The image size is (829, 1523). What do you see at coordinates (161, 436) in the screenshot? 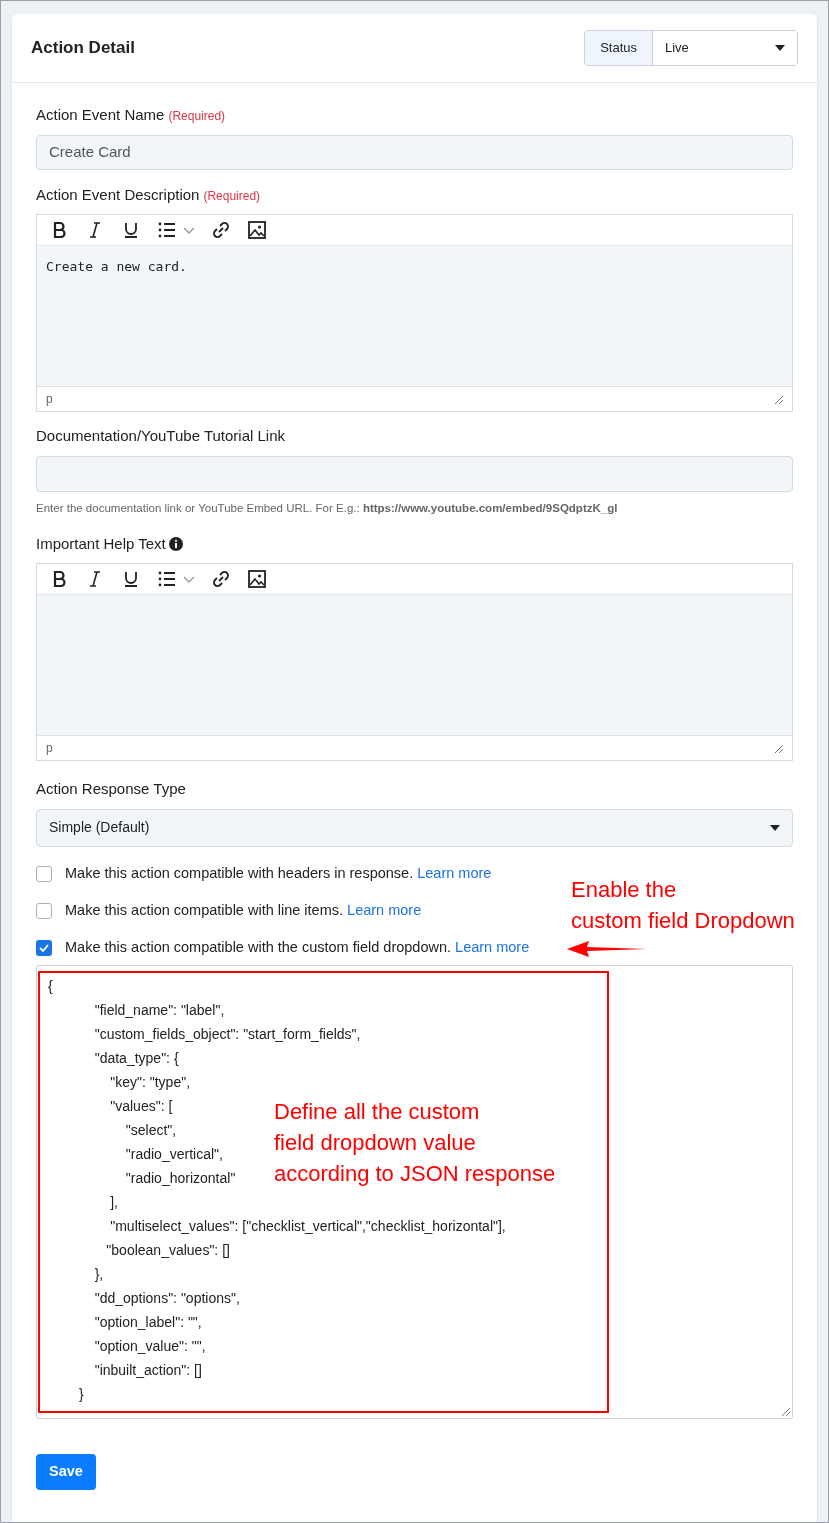
I see `field-label: Documentation/YouTube Tutorial Link` at bounding box center [161, 436].